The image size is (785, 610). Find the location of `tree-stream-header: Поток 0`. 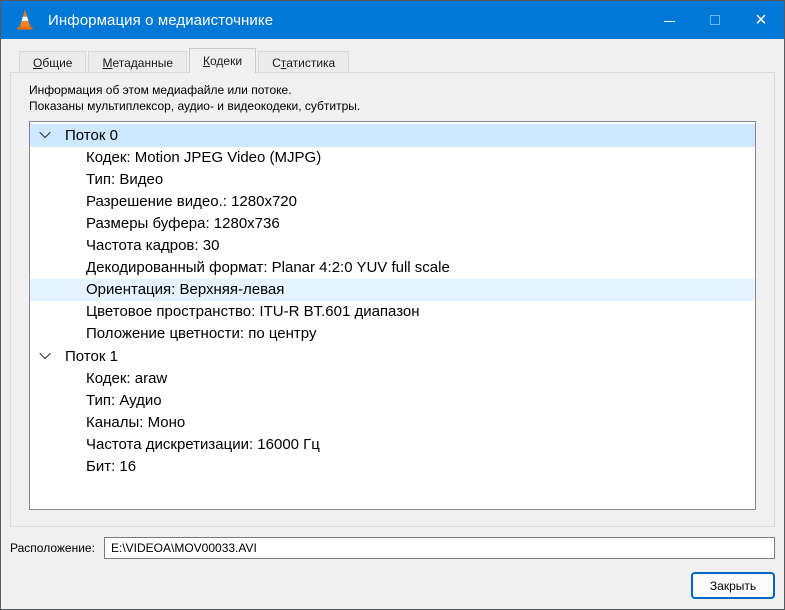

tree-stream-header: Поток 0 is located at coordinates (392, 135).